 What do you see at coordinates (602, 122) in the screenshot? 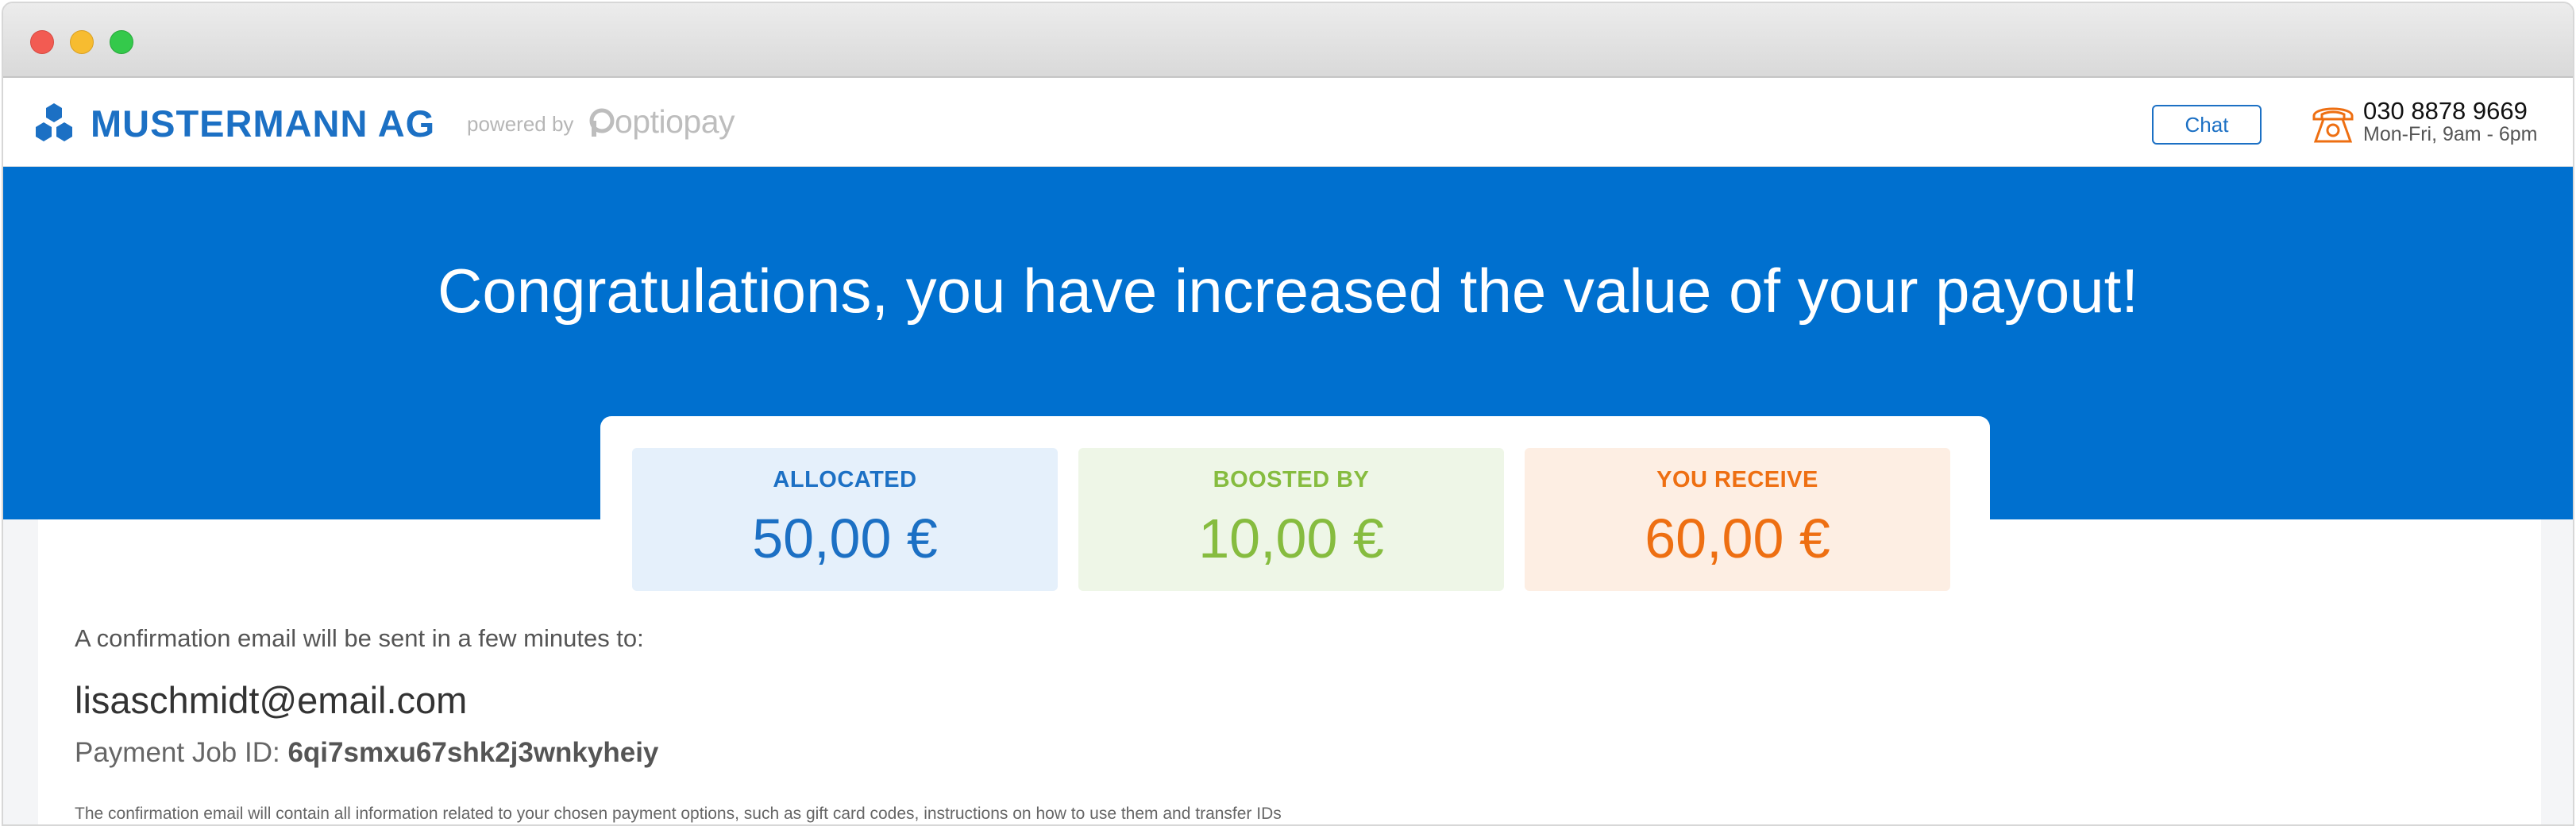
I see `optiopay-logo-icon` at bounding box center [602, 122].